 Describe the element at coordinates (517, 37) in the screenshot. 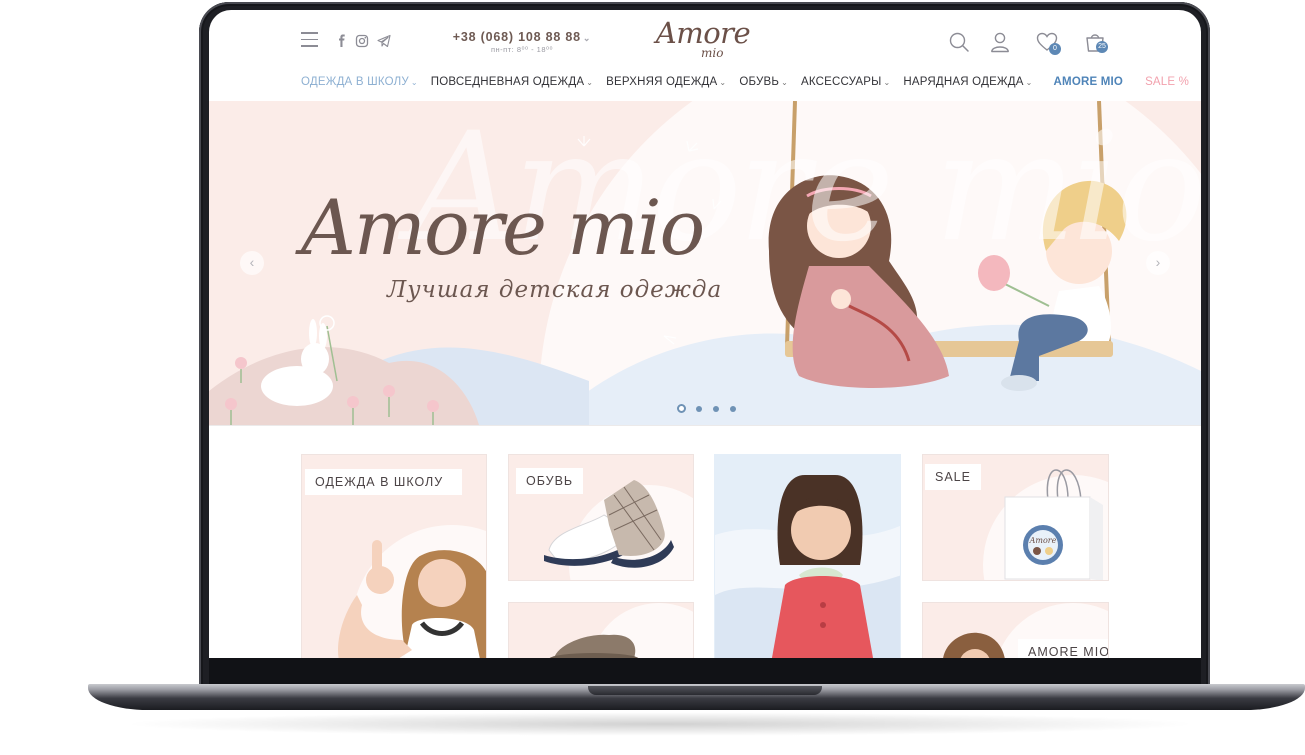

I see `phone-number: +38 (068) 108 88 88` at that location.